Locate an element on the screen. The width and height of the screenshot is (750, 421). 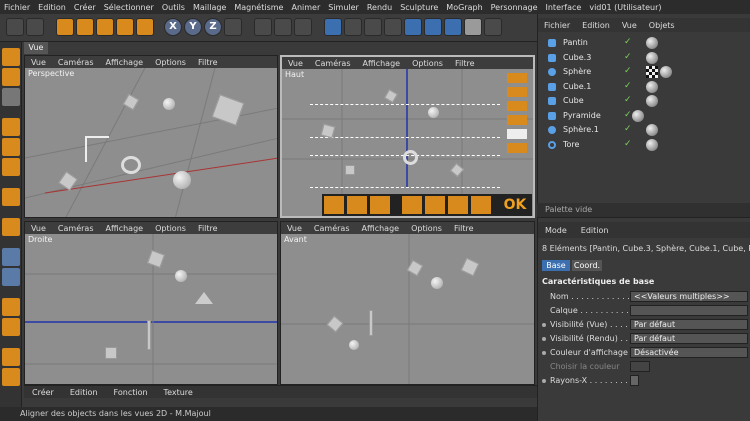
menu-maillage: Maillage is located at coordinates (209, 7).